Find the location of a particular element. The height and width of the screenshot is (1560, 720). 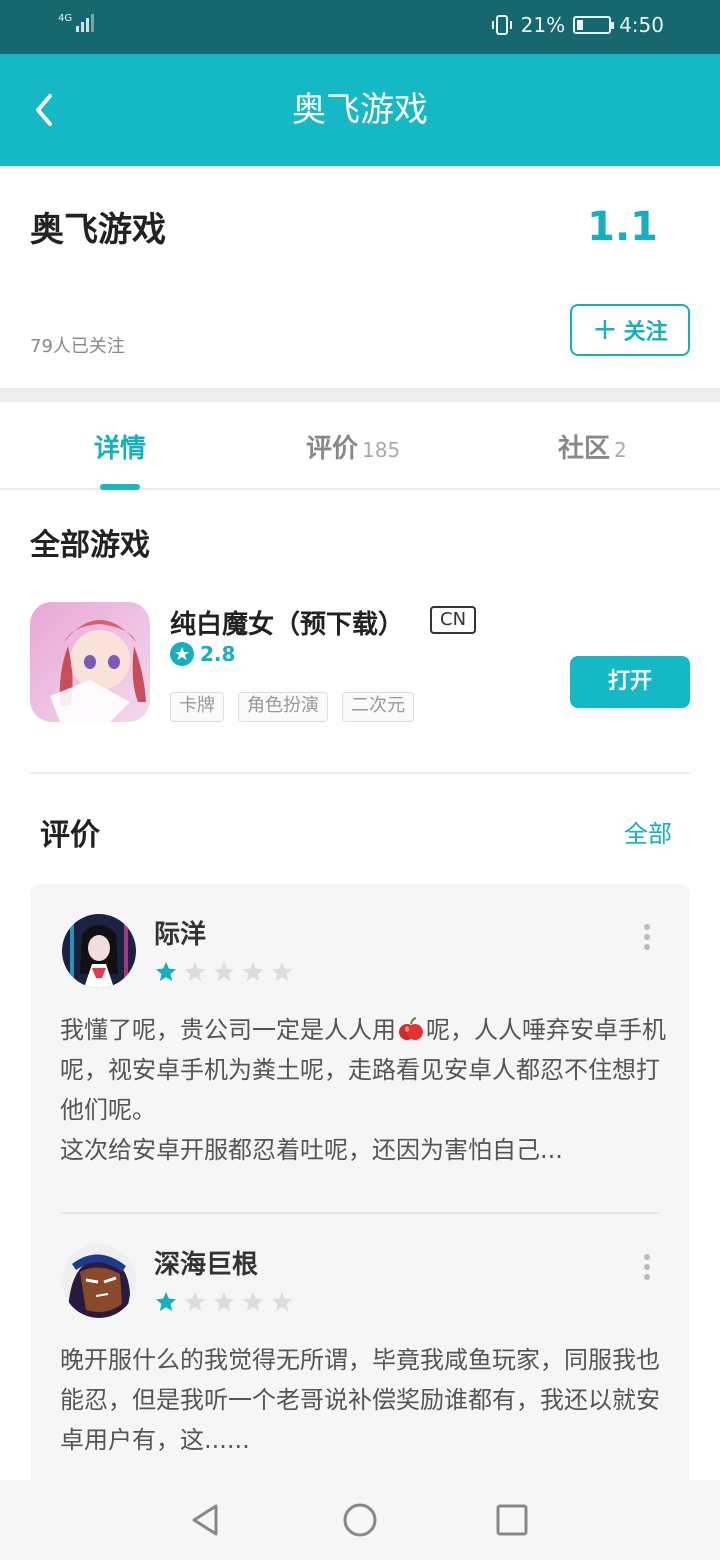

network-type: 4G is located at coordinates (65, 18).